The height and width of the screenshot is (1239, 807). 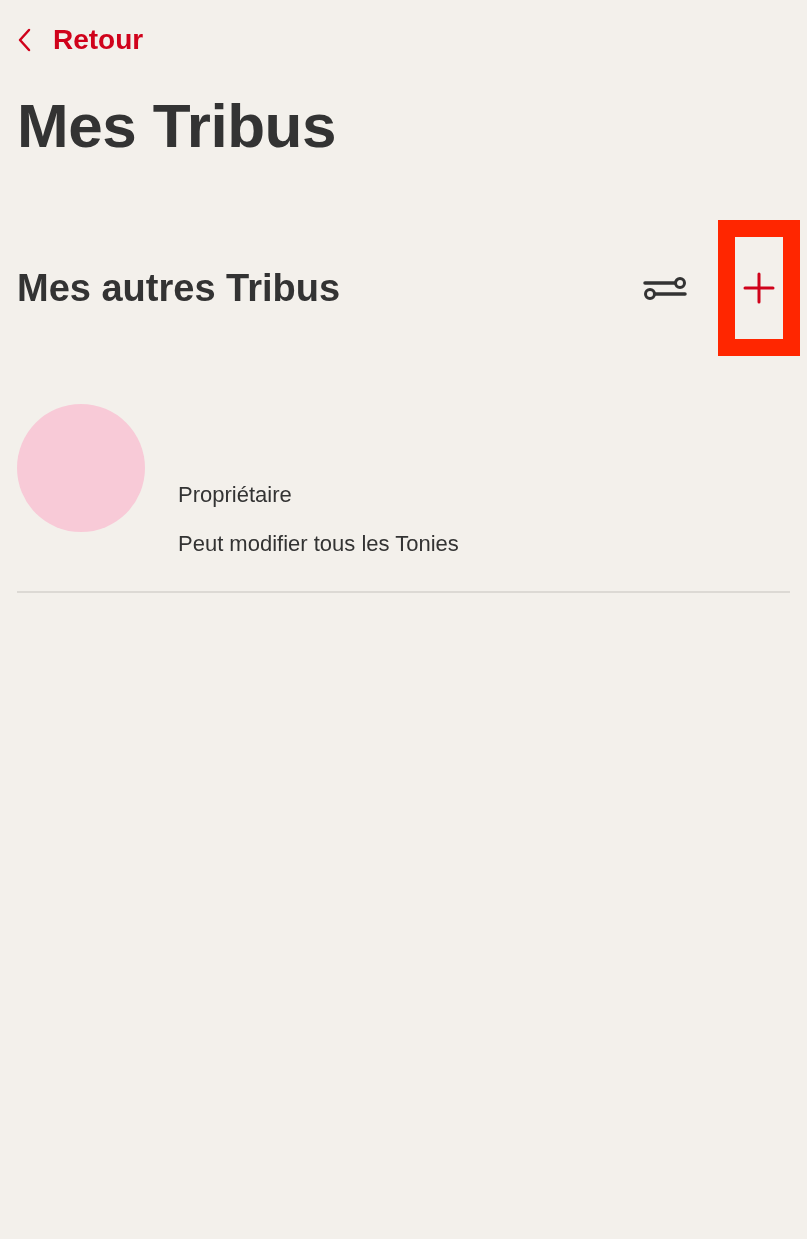 I want to click on permission-text: Peut modifier tous les Tonies, so click(x=318, y=544).